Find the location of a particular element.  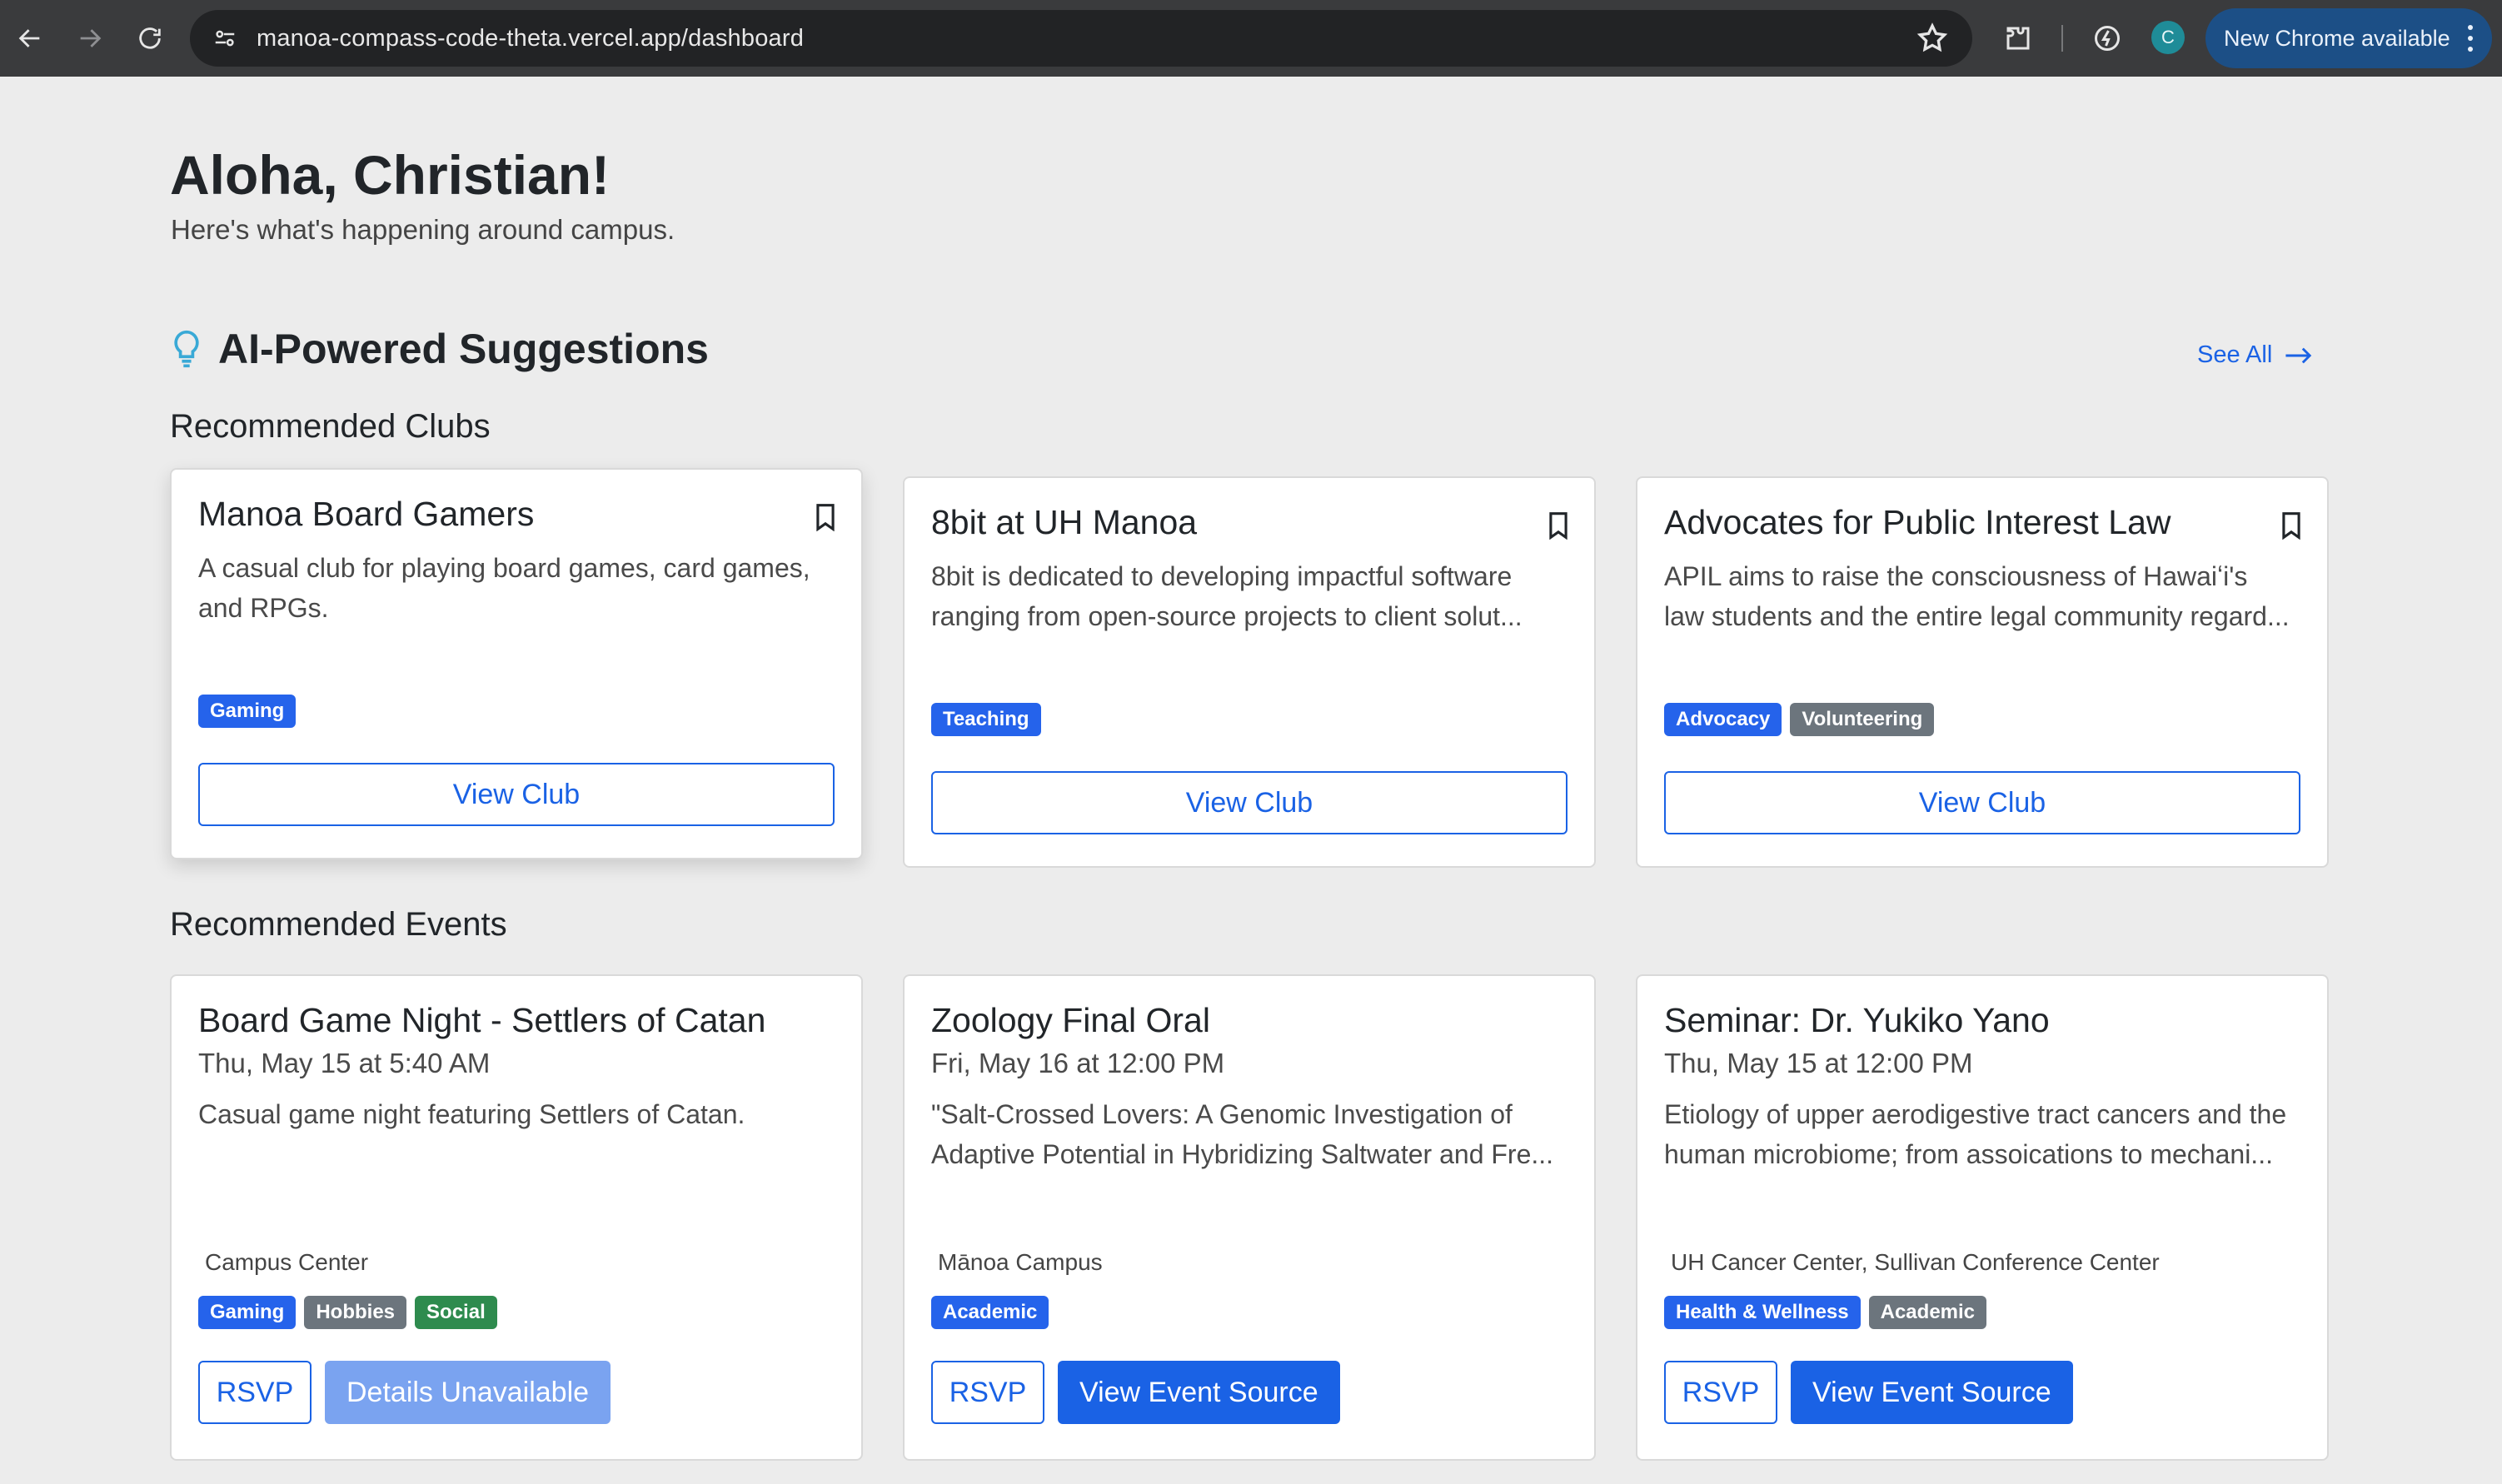

event-tags: Academic is located at coordinates (990, 1312).